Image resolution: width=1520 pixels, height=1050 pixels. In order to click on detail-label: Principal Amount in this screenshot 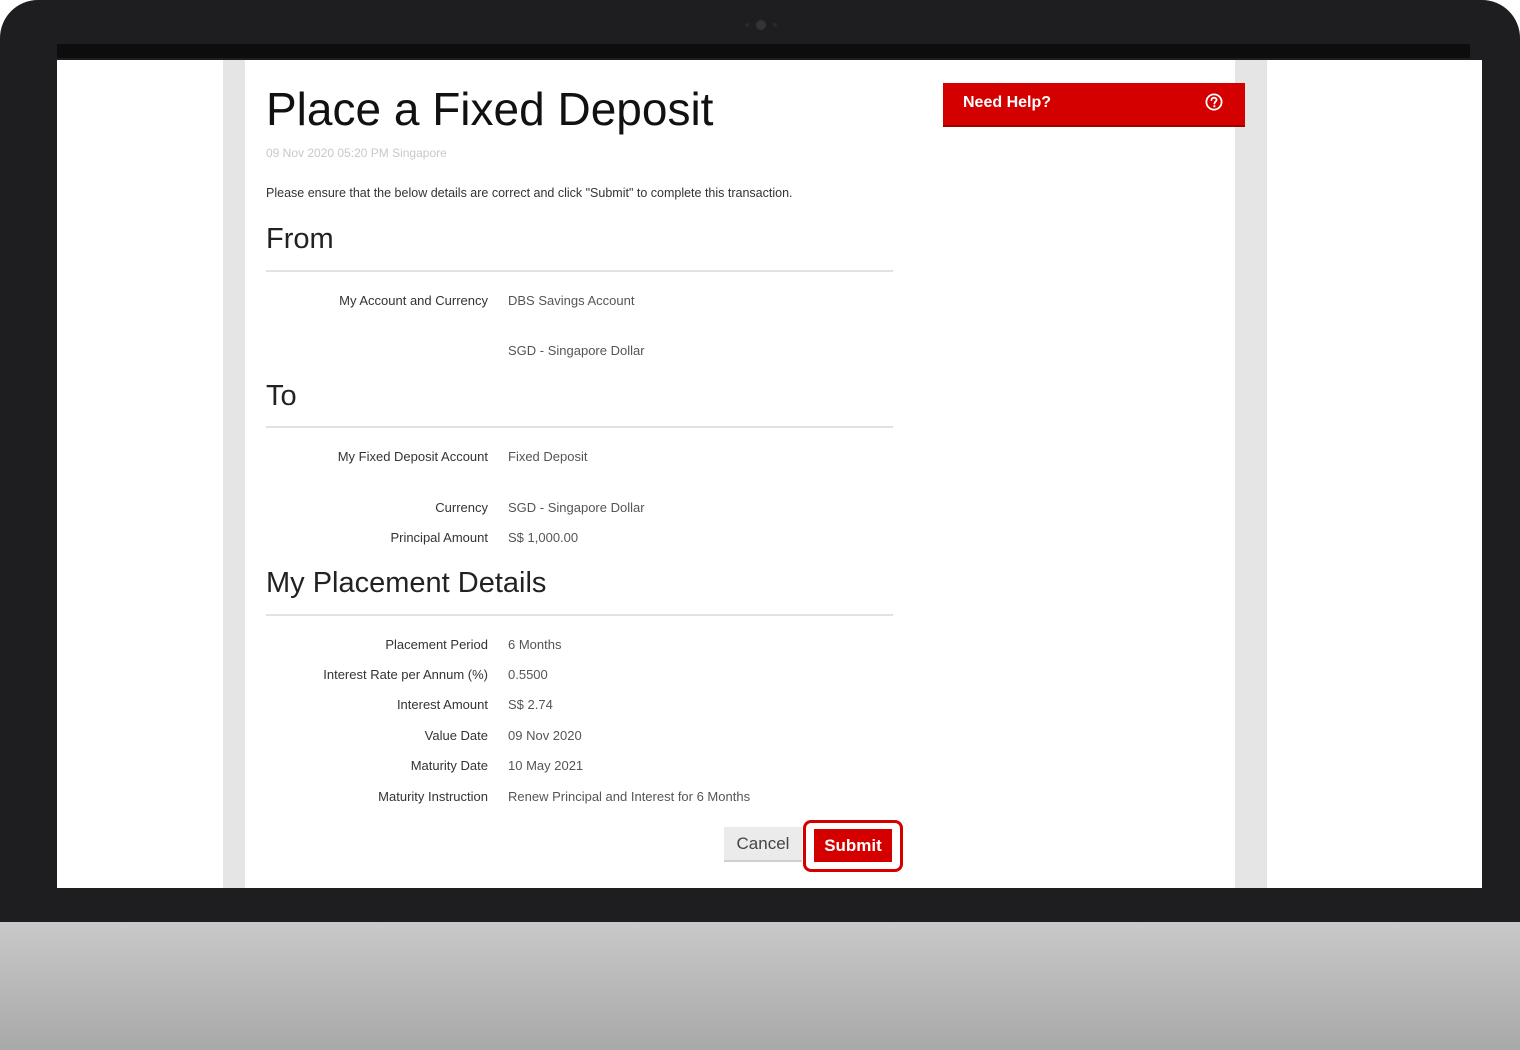, I will do `click(439, 537)`.